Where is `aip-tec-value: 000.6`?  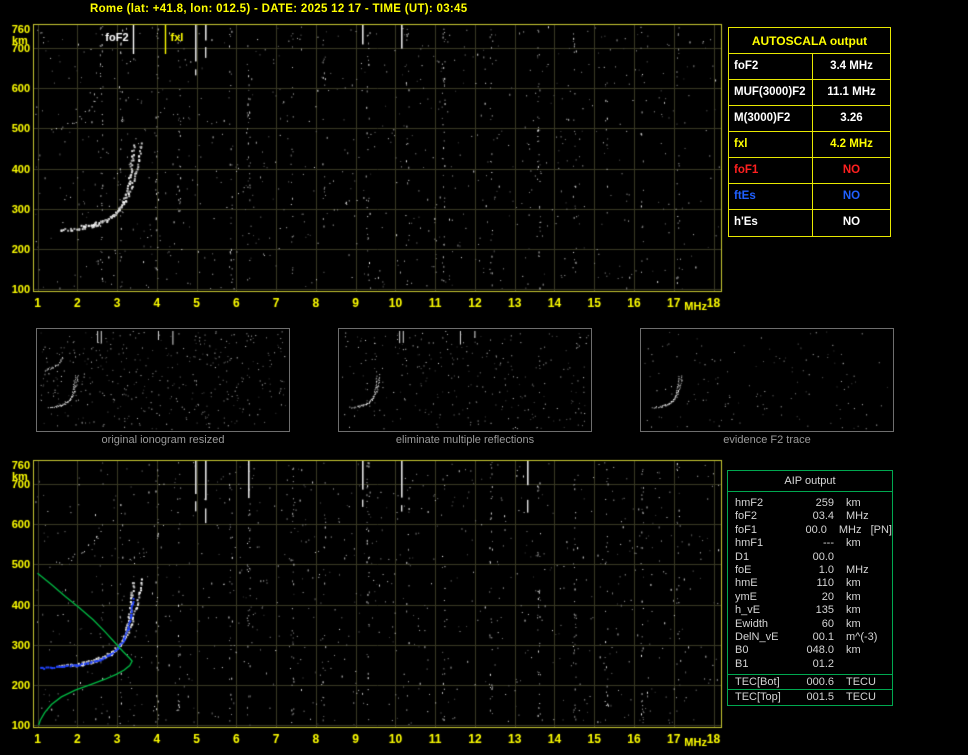 aip-tec-value: 000.6 is located at coordinates (820, 682).